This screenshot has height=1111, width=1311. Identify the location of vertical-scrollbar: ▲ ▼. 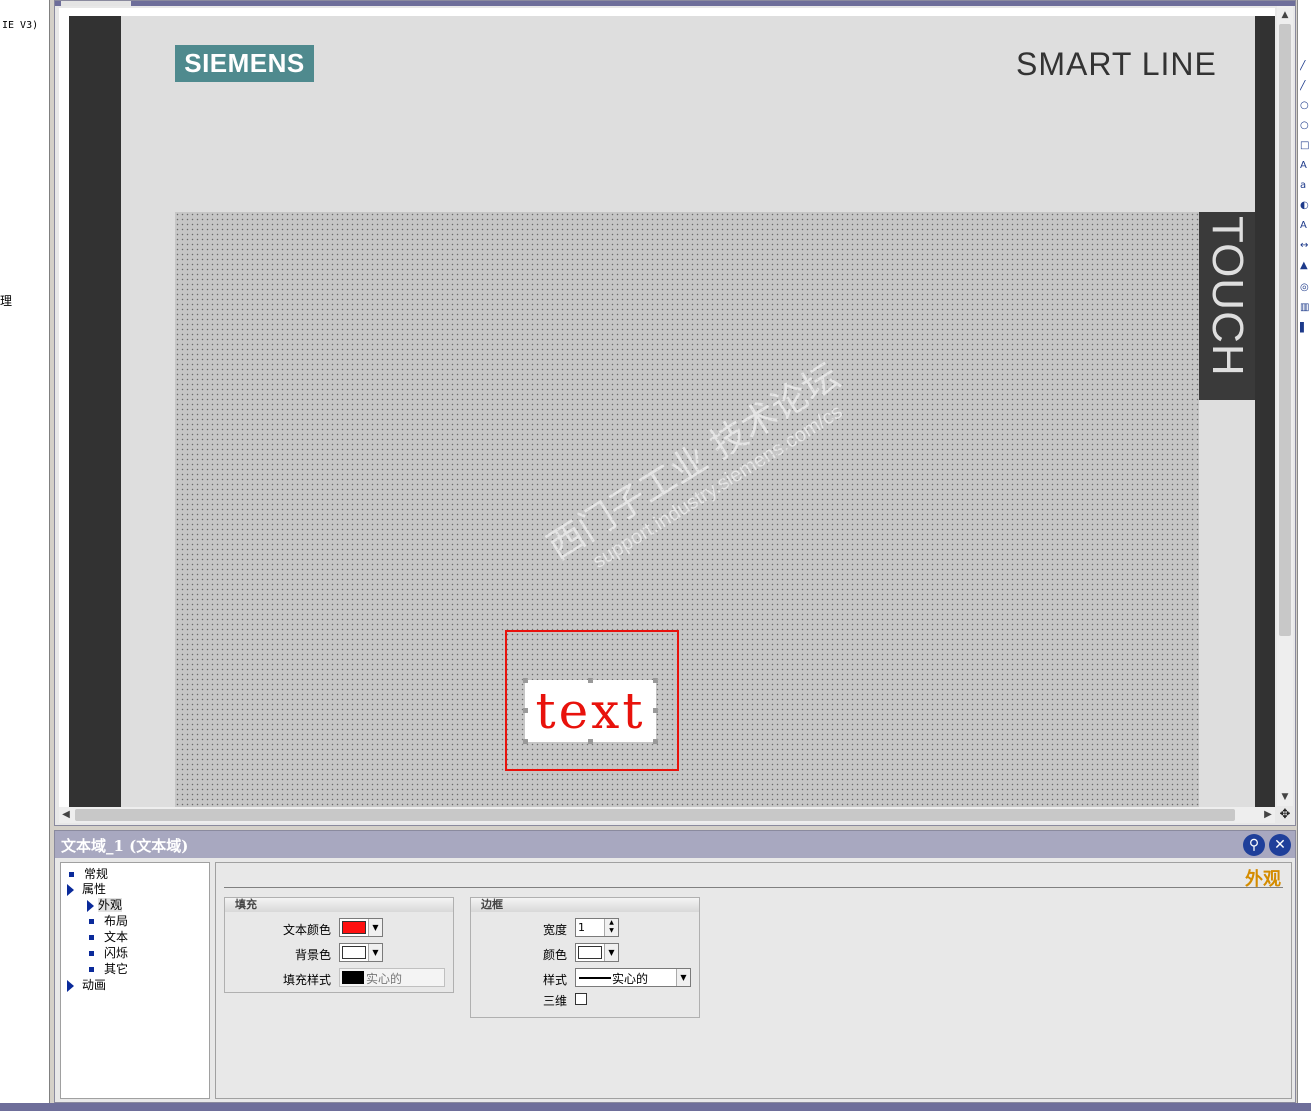
(1285, 406).